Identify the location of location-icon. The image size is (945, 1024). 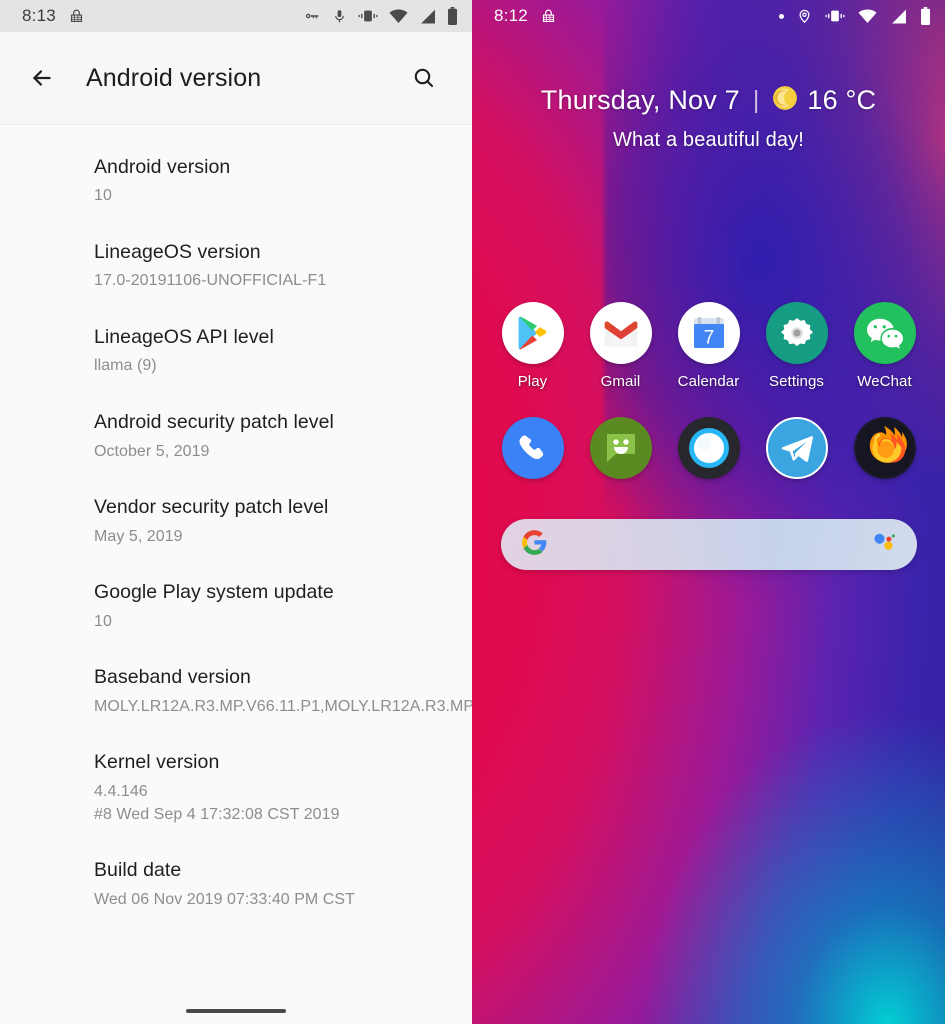
(804, 16).